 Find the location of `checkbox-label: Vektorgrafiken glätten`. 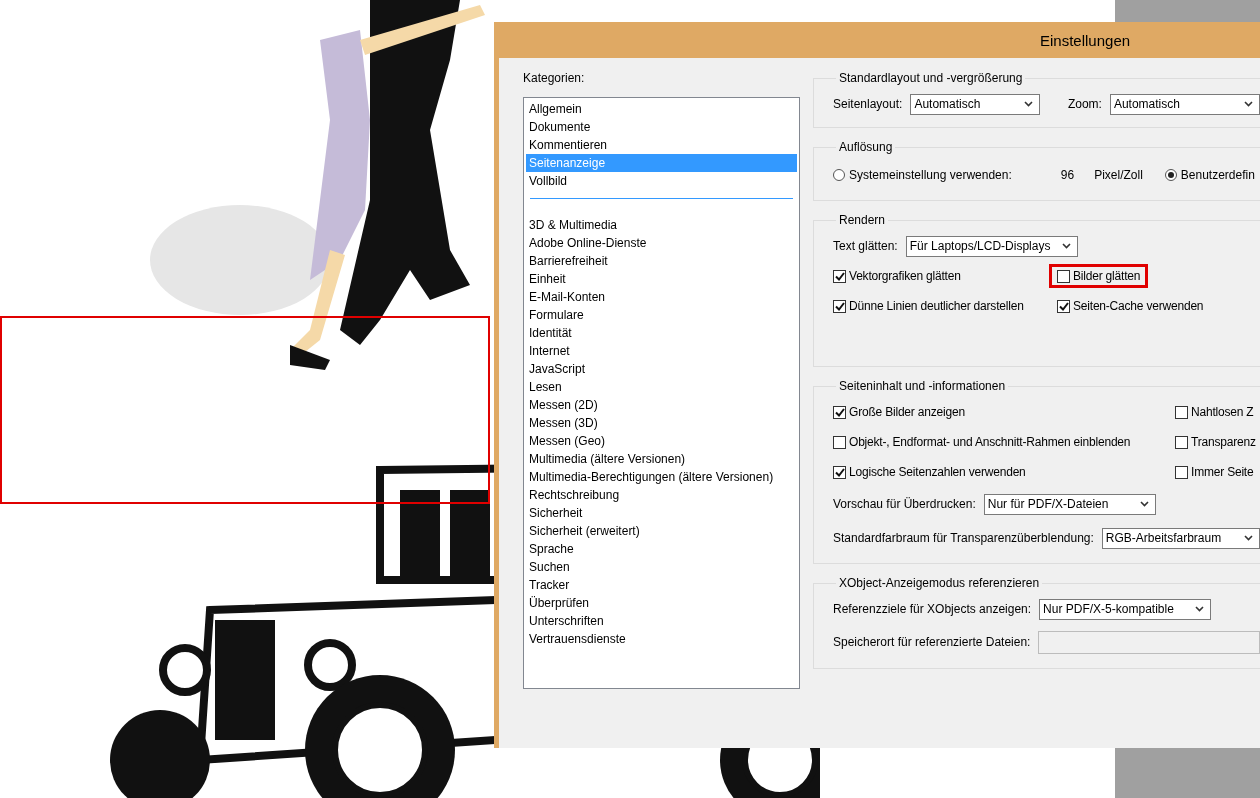

checkbox-label: Vektorgrafiken glätten is located at coordinates (905, 276).